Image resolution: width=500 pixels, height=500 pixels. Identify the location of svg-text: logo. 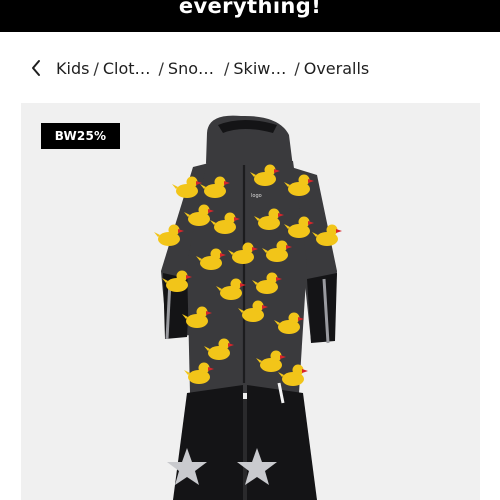
(256, 196).